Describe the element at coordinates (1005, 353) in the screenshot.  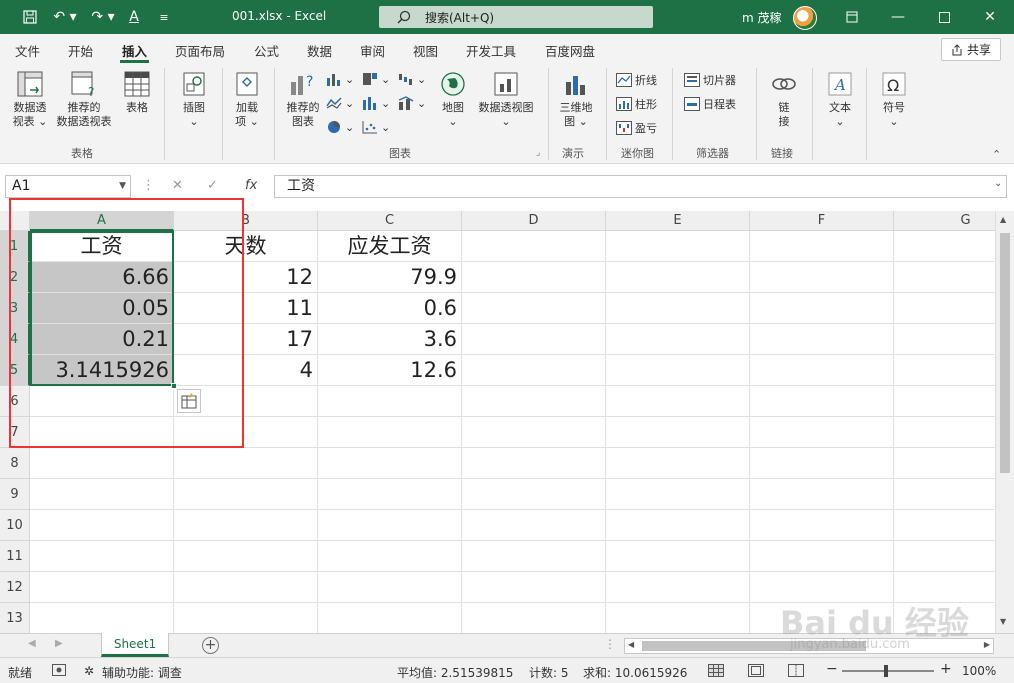
I see `vertical-scroll-thumb` at that location.